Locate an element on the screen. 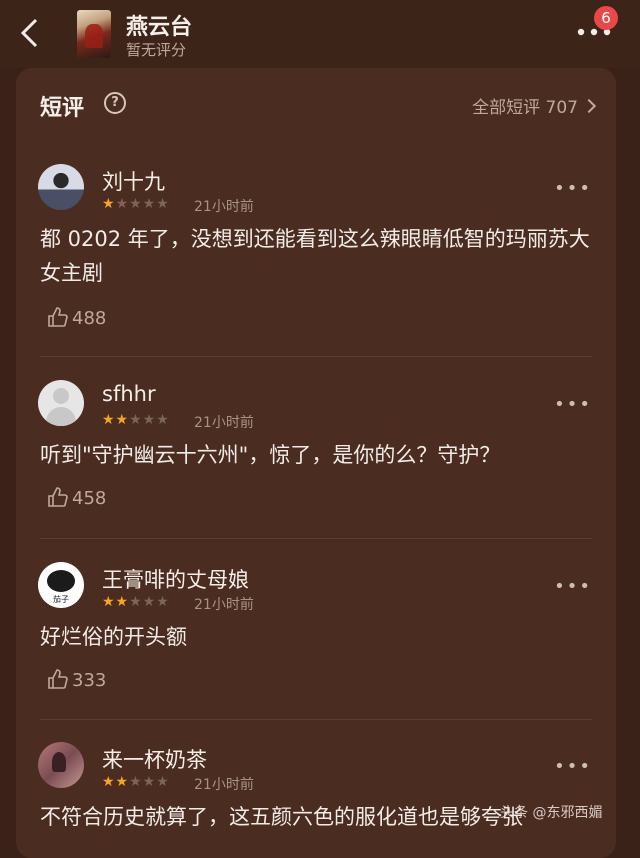 Image resolution: width=640 pixels, height=858 pixels. rating-status: 暂无评分 is located at coordinates (156, 50).